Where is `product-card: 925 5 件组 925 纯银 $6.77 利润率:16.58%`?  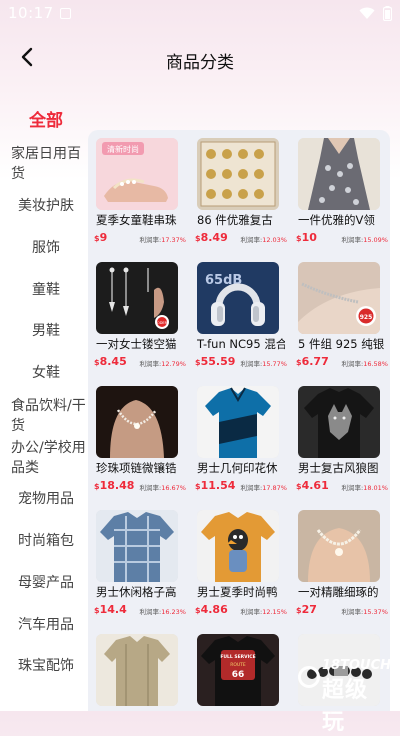 product-card: 925 5 件组 925 纯银 $6.77 利润率:16.58% is located at coordinates (340, 314).